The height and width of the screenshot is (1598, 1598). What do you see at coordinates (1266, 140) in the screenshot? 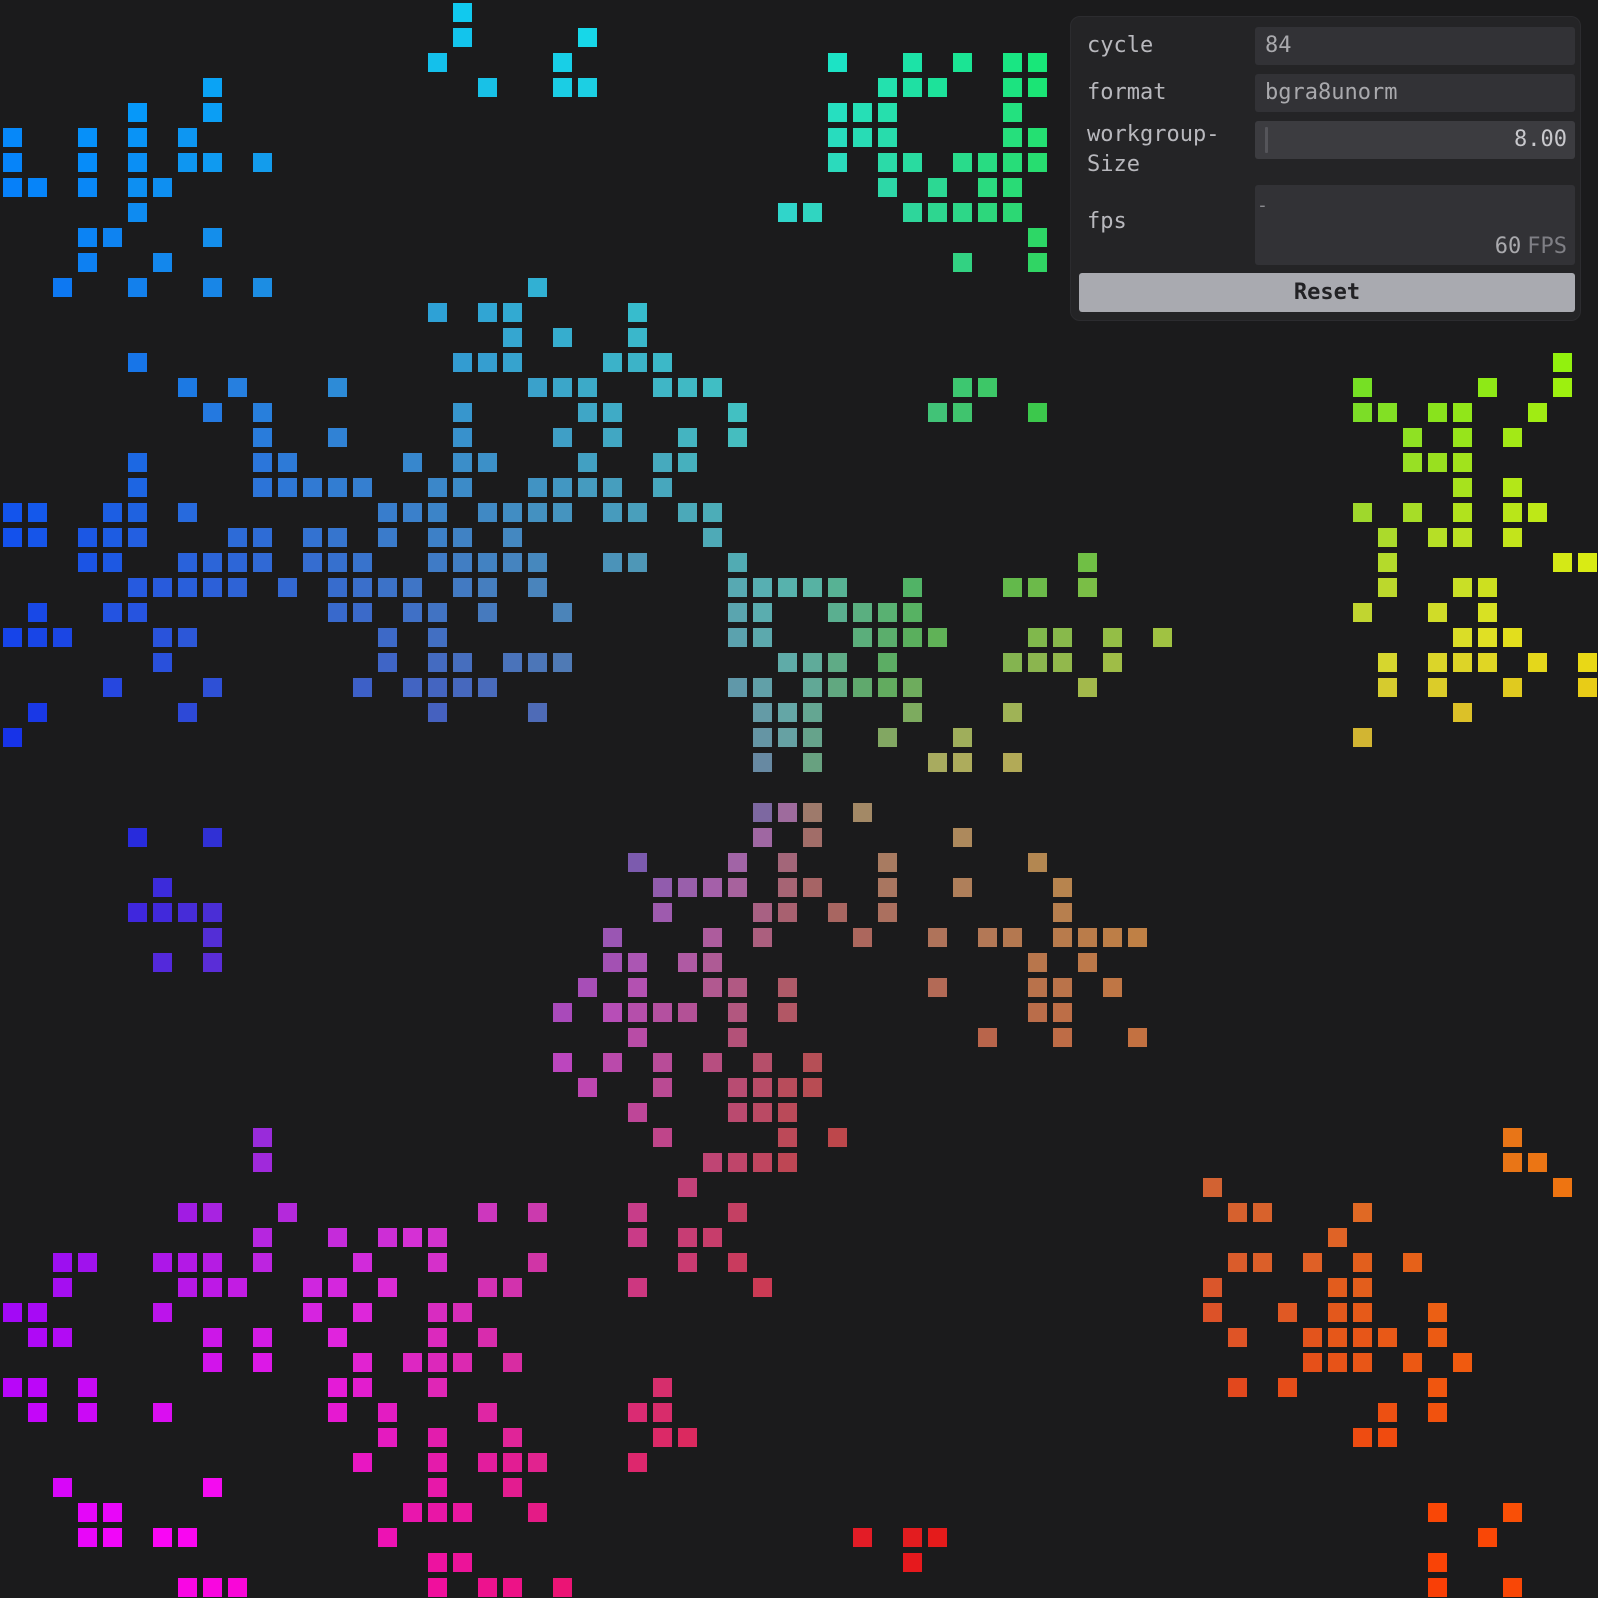
I see `slider-handle-icon` at bounding box center [1266, 140].